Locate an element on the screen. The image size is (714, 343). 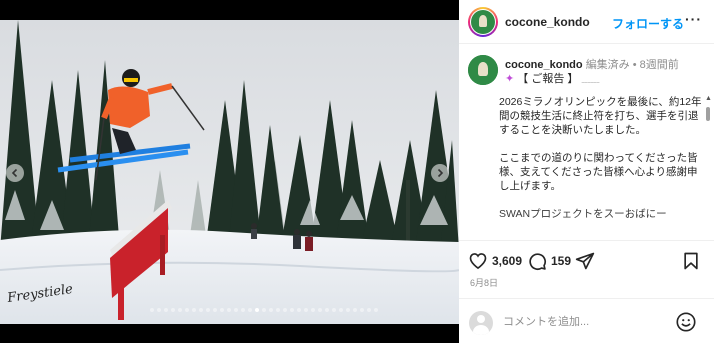
follow-button: フォローする is located at coordinates (648, 23).